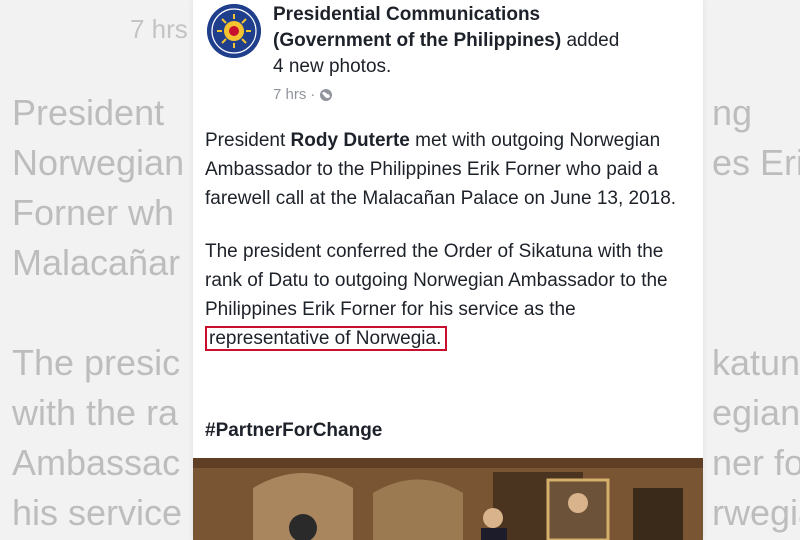 This screenshot has height=540, width=800. I want to click on post-meta: 7 hrs ·, so click(303, 94).